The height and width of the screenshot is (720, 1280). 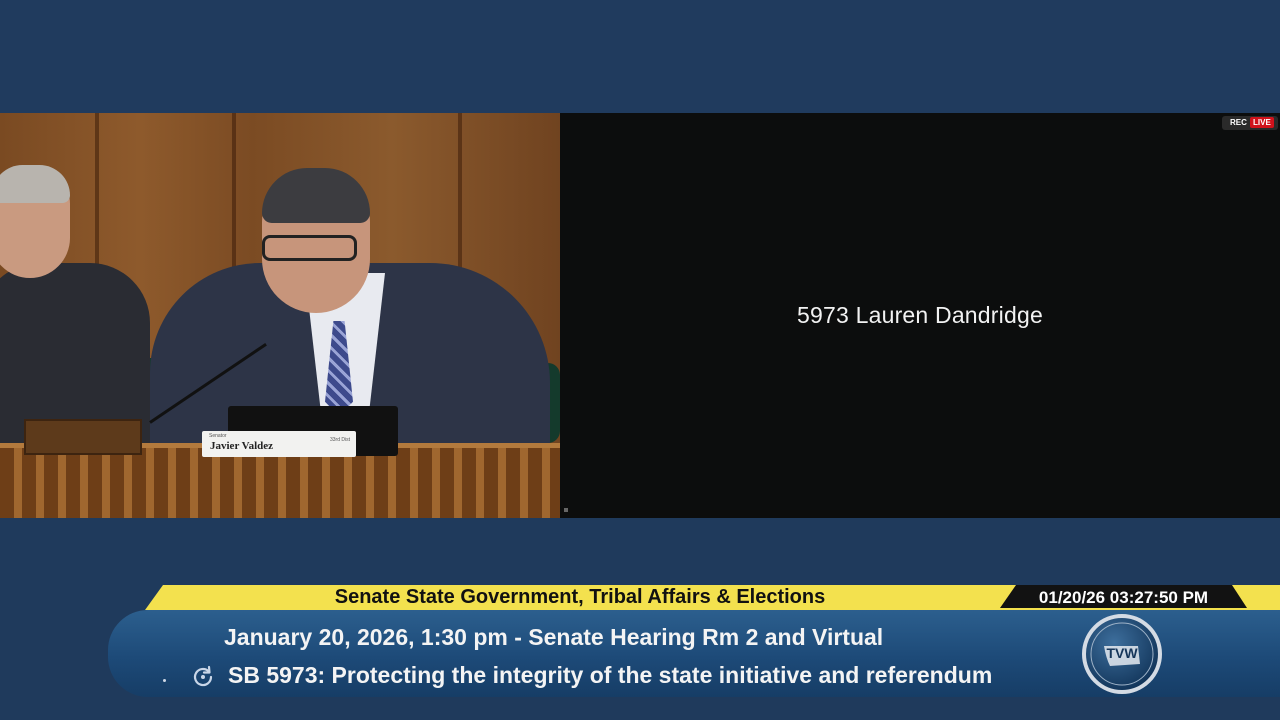 I want to click on rec-live-indicator: REC LIVE, so click(x=1250, y=123).